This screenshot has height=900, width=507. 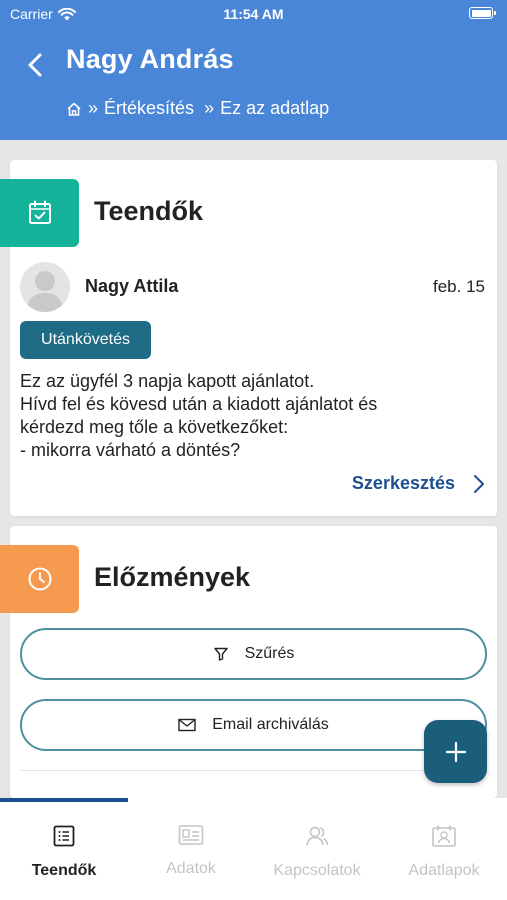 What do you see at coordinates (172, 577) in the screenshot?
I see `history-title: Előzmények` at bounding box center [172, 577].